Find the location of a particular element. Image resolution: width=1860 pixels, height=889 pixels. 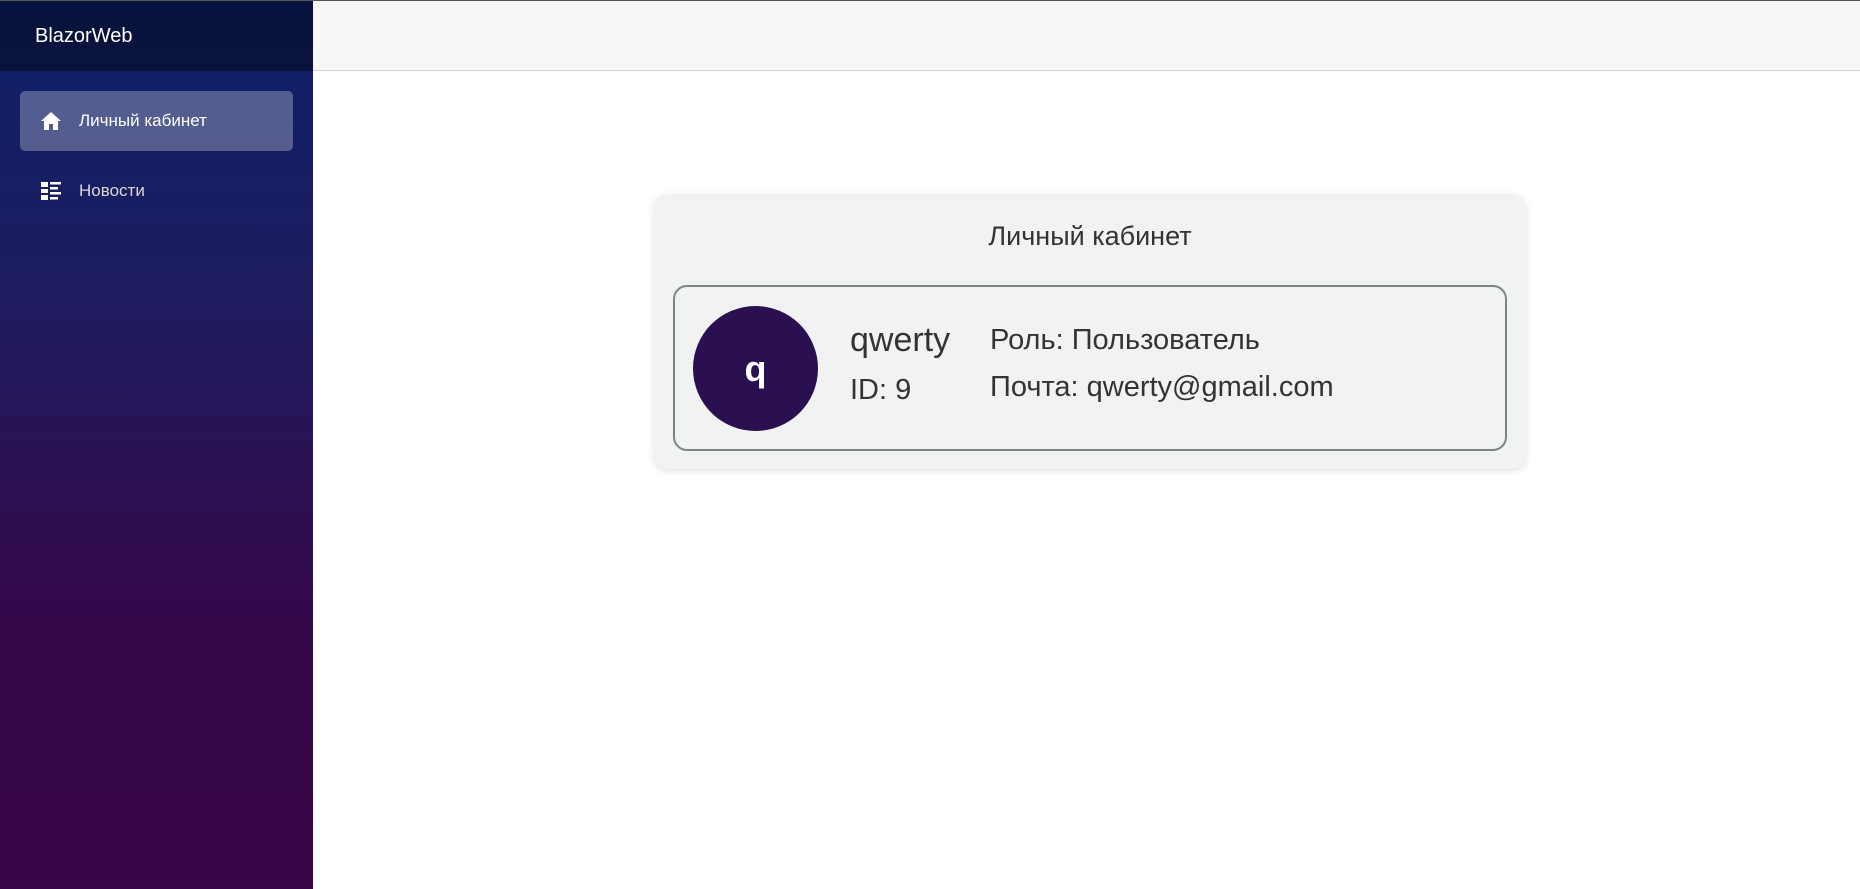

sidebar-nav: Личный кабинет Новости is located at coordinates (156, 146).